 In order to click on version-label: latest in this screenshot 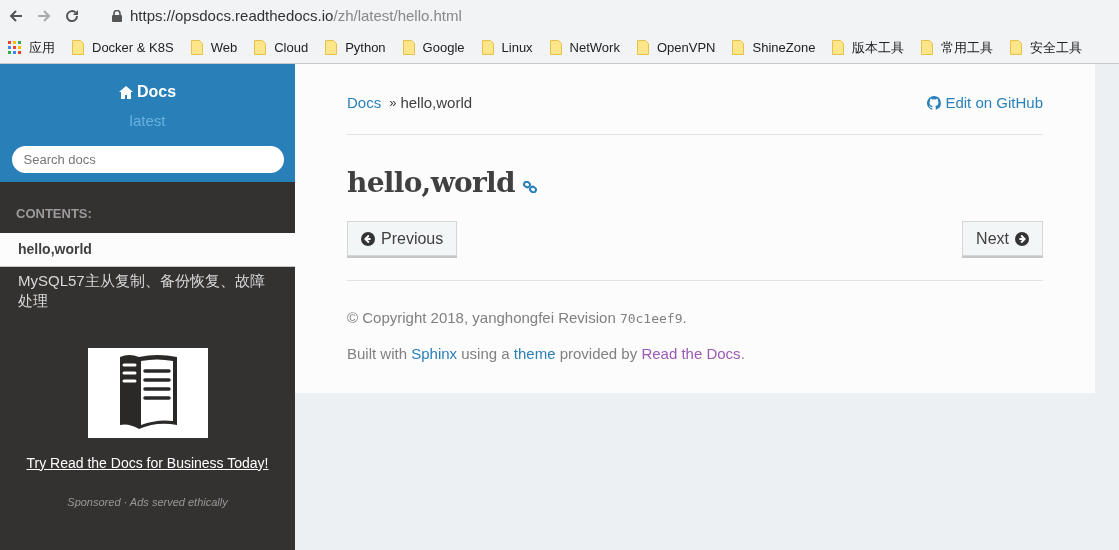, I will do `click(147, 121)`.